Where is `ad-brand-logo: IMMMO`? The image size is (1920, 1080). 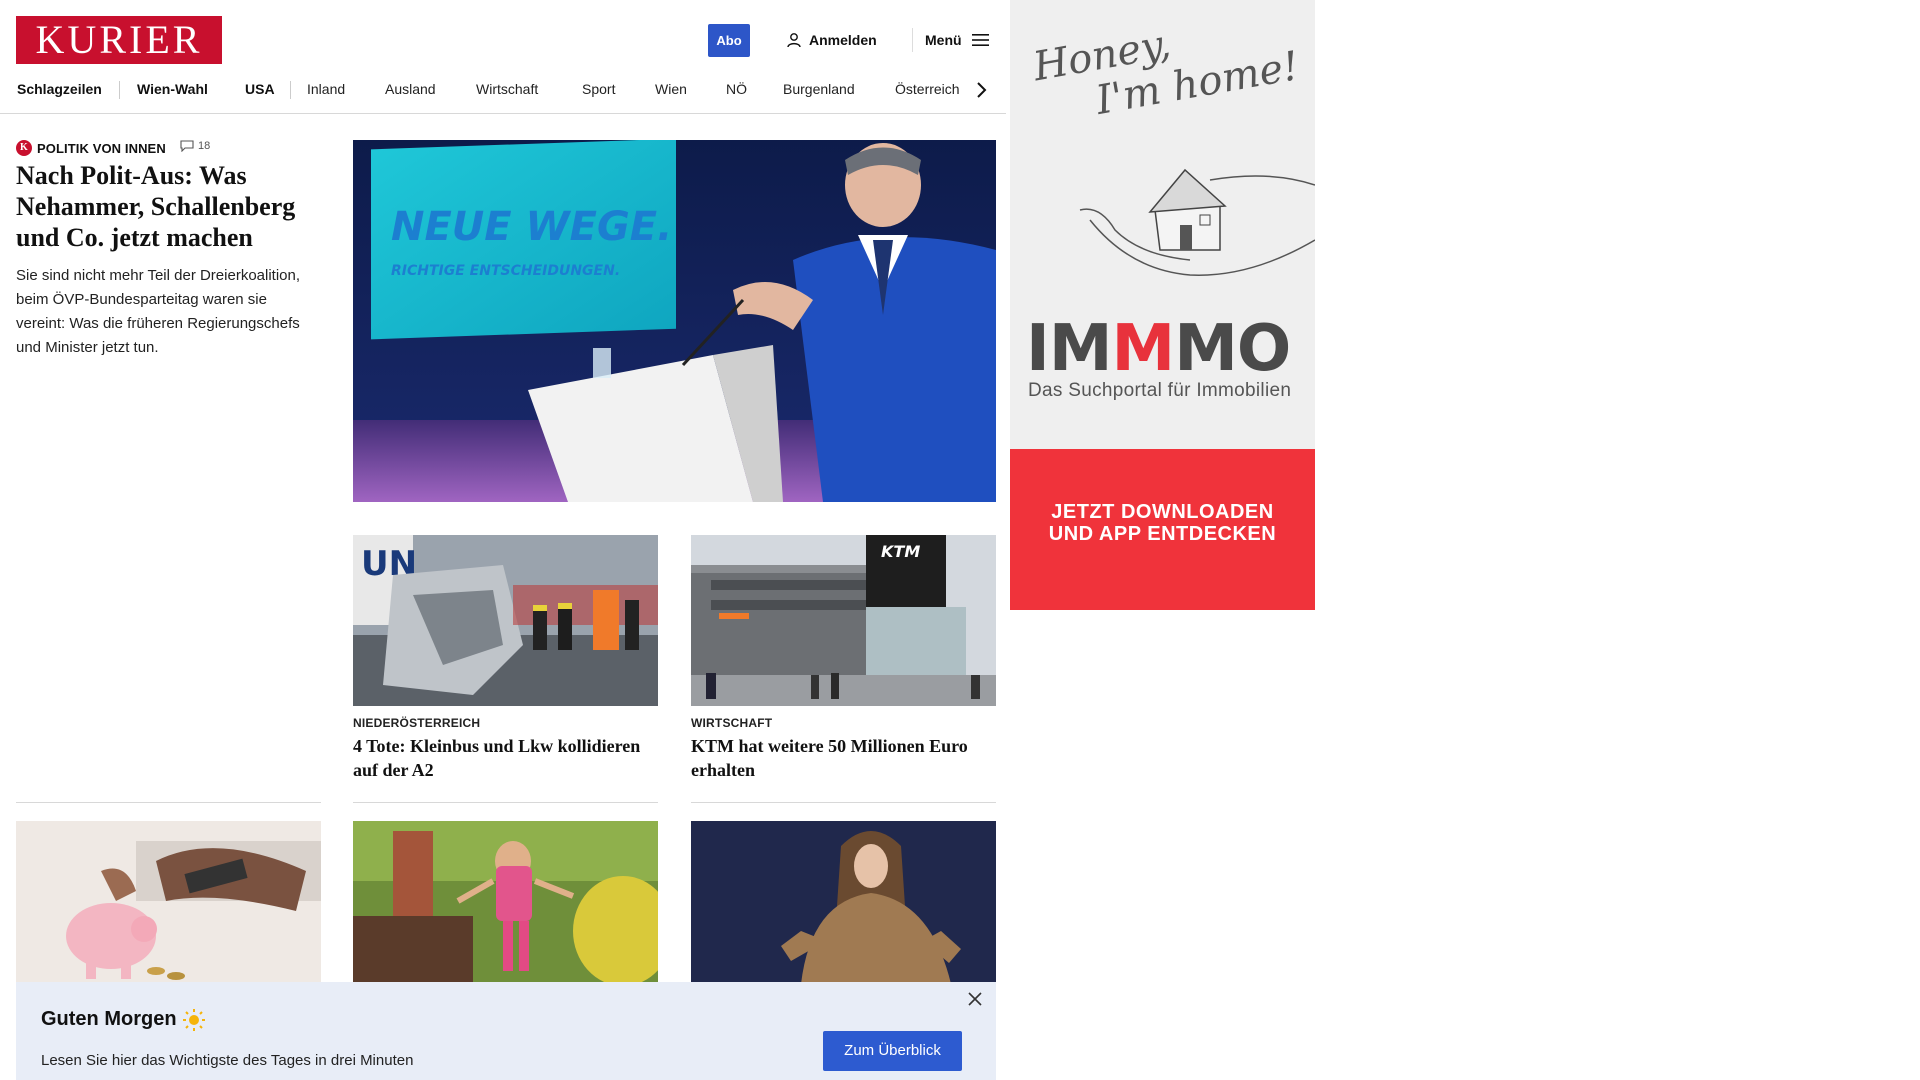 ad-brand-logo: IMMMO is located at coordinates (1158, 349).